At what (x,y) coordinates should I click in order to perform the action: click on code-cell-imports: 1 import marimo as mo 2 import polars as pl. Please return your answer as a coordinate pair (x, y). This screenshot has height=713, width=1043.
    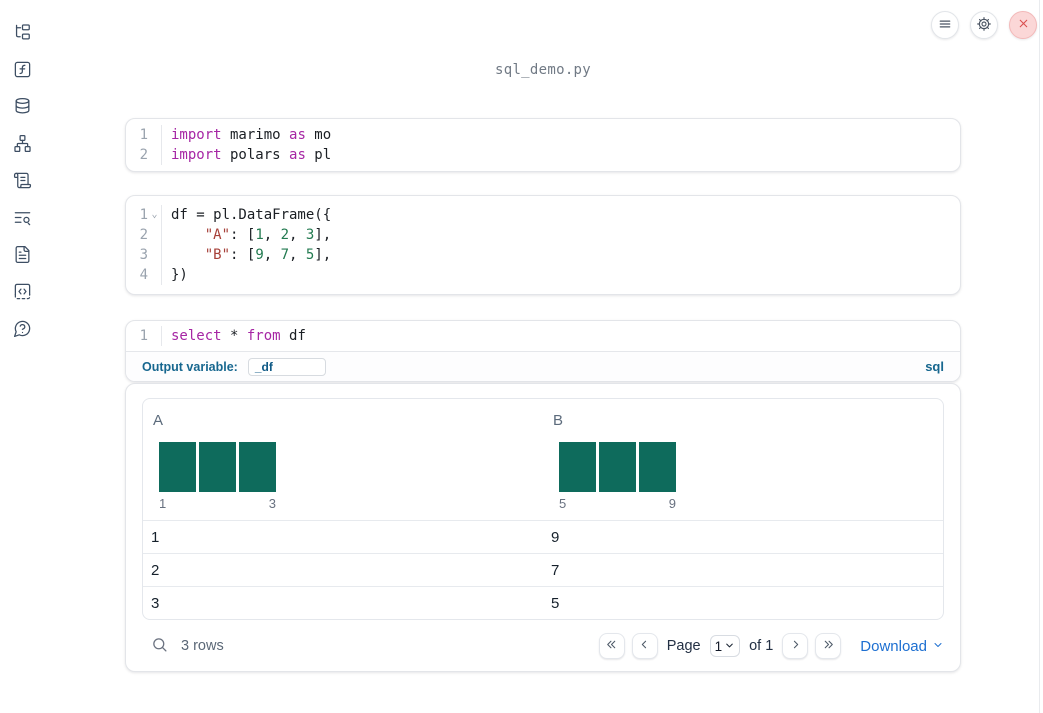
    Looking at the image, I should click on (543, 145).